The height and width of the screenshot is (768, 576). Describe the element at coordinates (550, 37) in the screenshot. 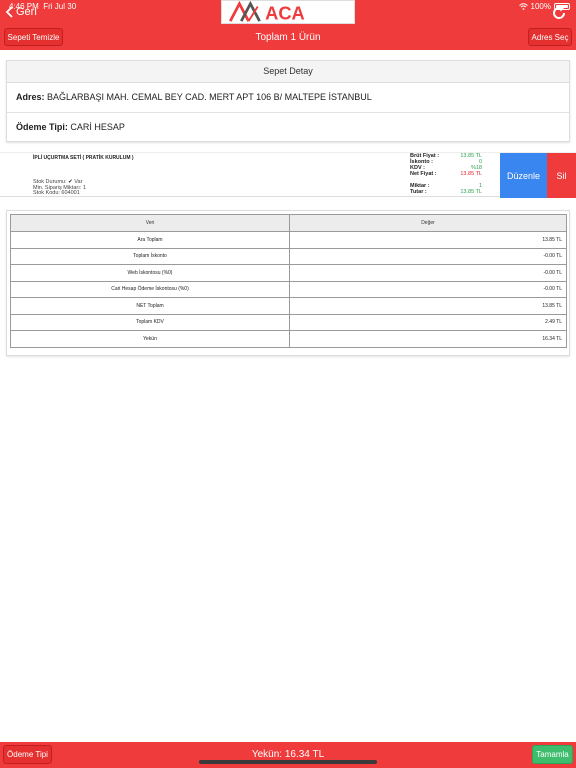

I see `select-address-button: Adres Seç` at that location.